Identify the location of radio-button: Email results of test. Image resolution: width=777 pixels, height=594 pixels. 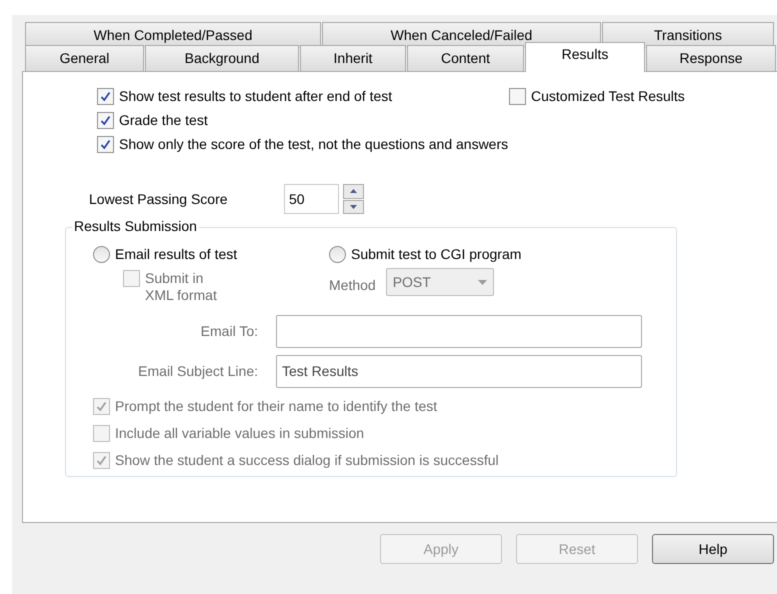
(211, 254).